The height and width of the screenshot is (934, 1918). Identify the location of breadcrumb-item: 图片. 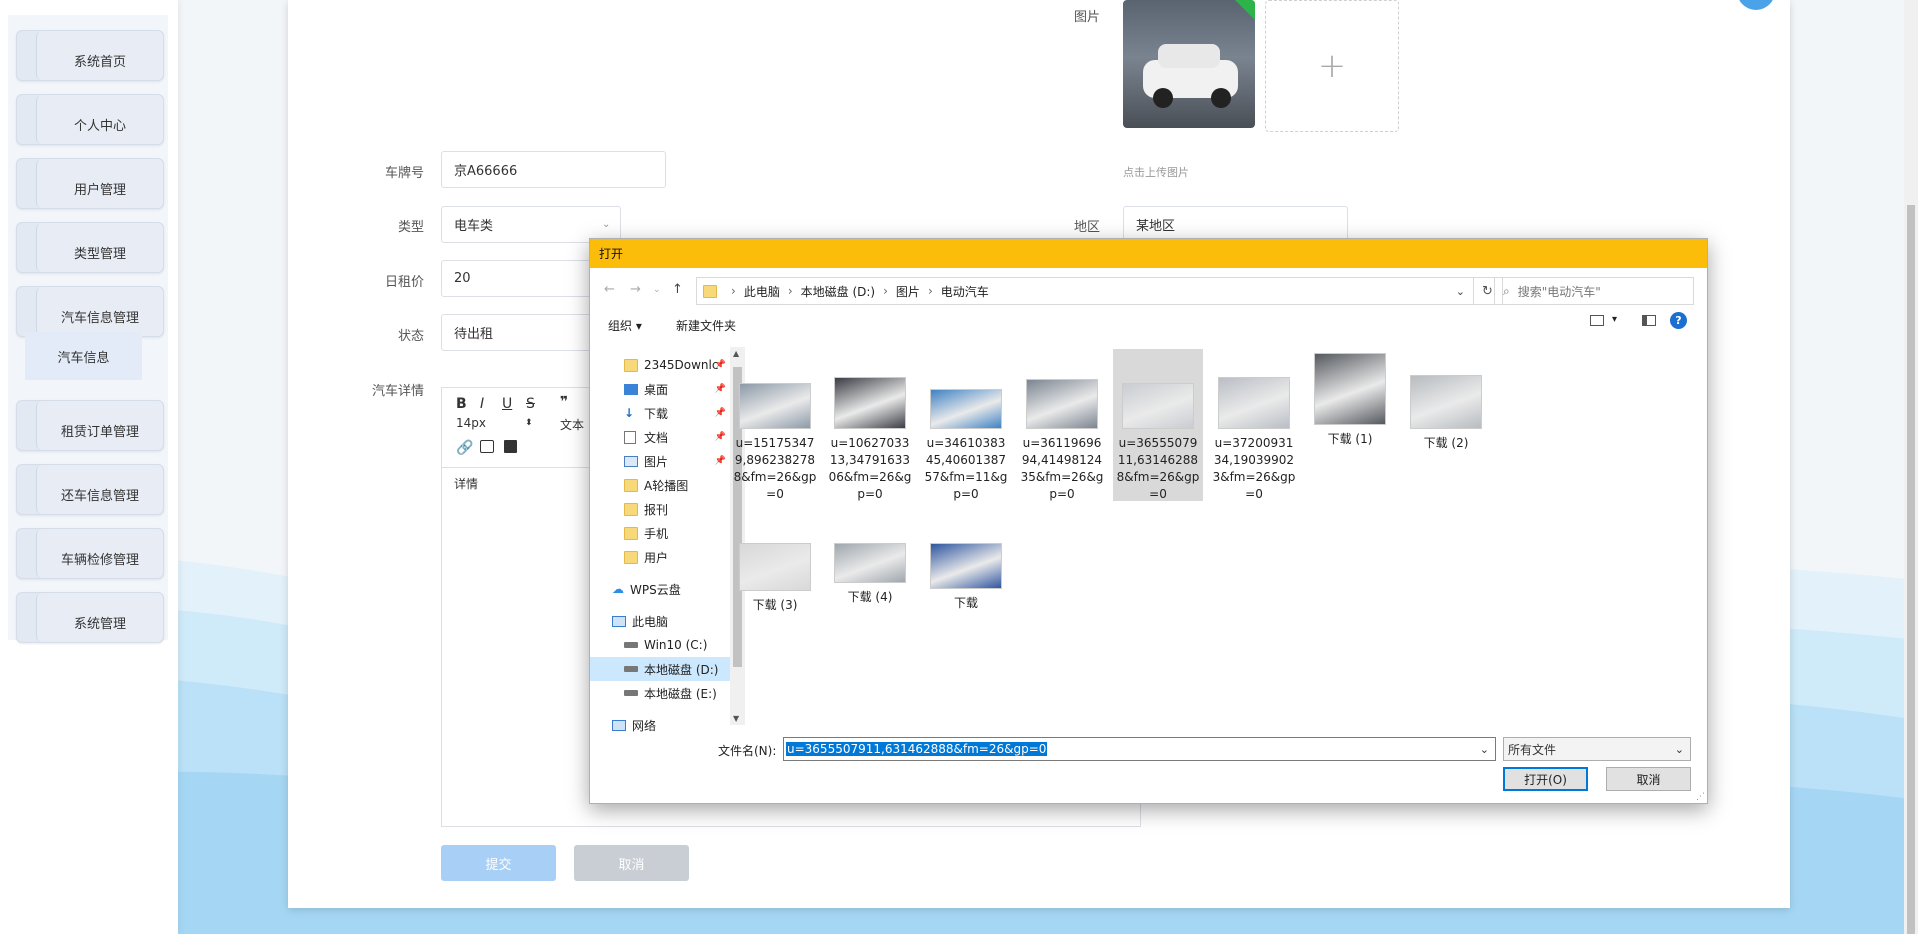
(908, 291).